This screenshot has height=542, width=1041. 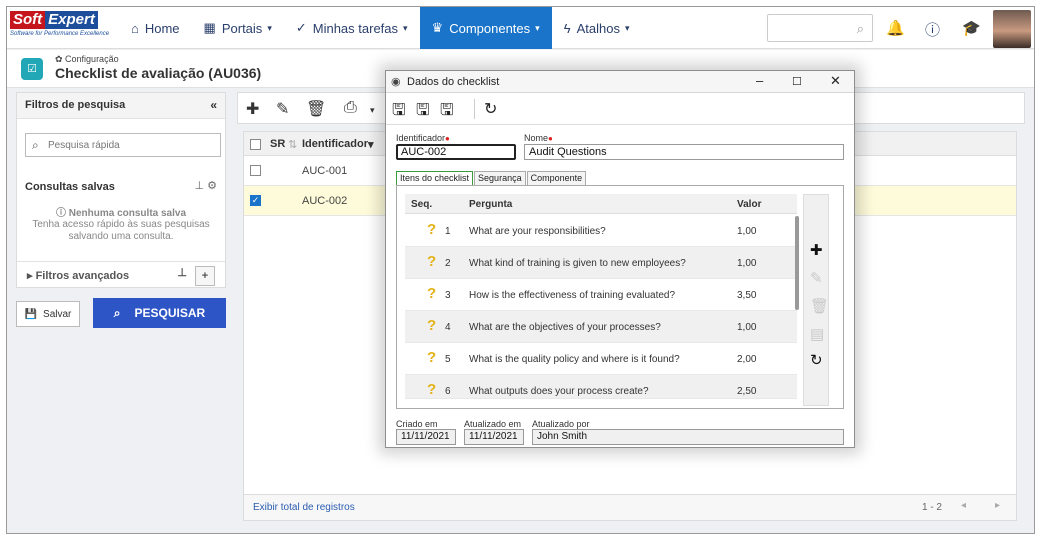 What do you see at coordinates (399, 112) in the screenshot?
I see `save-new-icon: 🖫` at bounding box center [399, 112].